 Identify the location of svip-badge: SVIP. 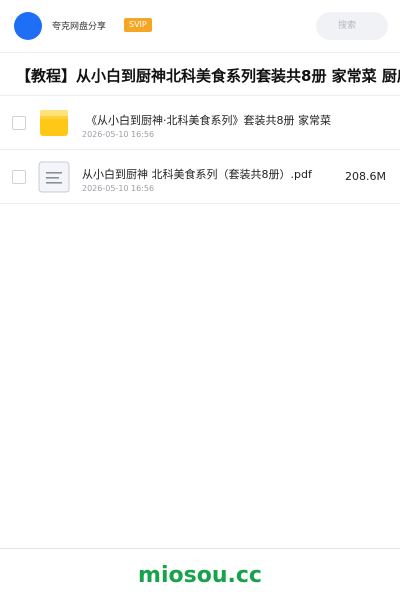
(138, 25).